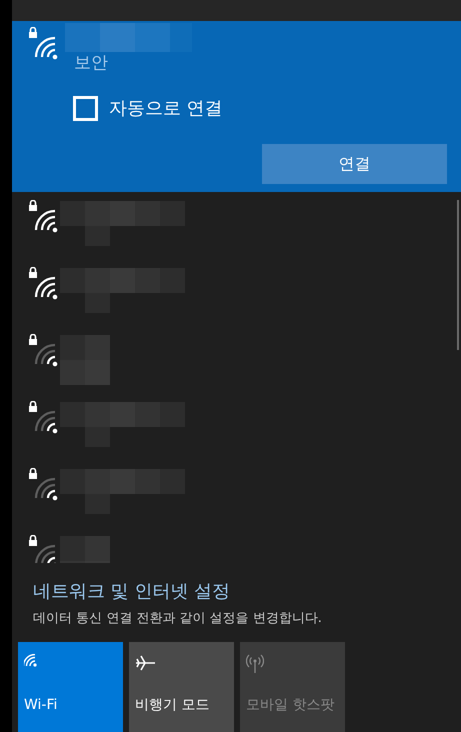 The height and width of the screenshot is (732, 461). I want to click on airplane-icon, so click(146, 663).